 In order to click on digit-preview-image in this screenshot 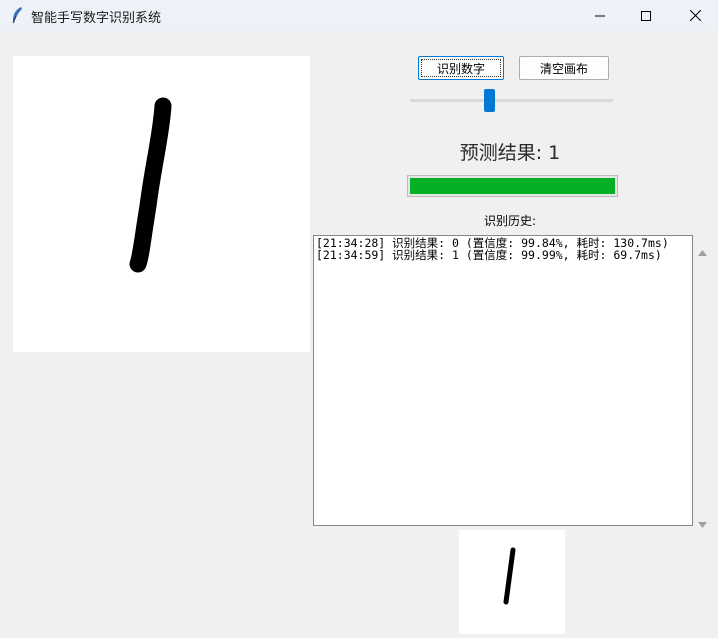, I will do `click(512, 582)`.